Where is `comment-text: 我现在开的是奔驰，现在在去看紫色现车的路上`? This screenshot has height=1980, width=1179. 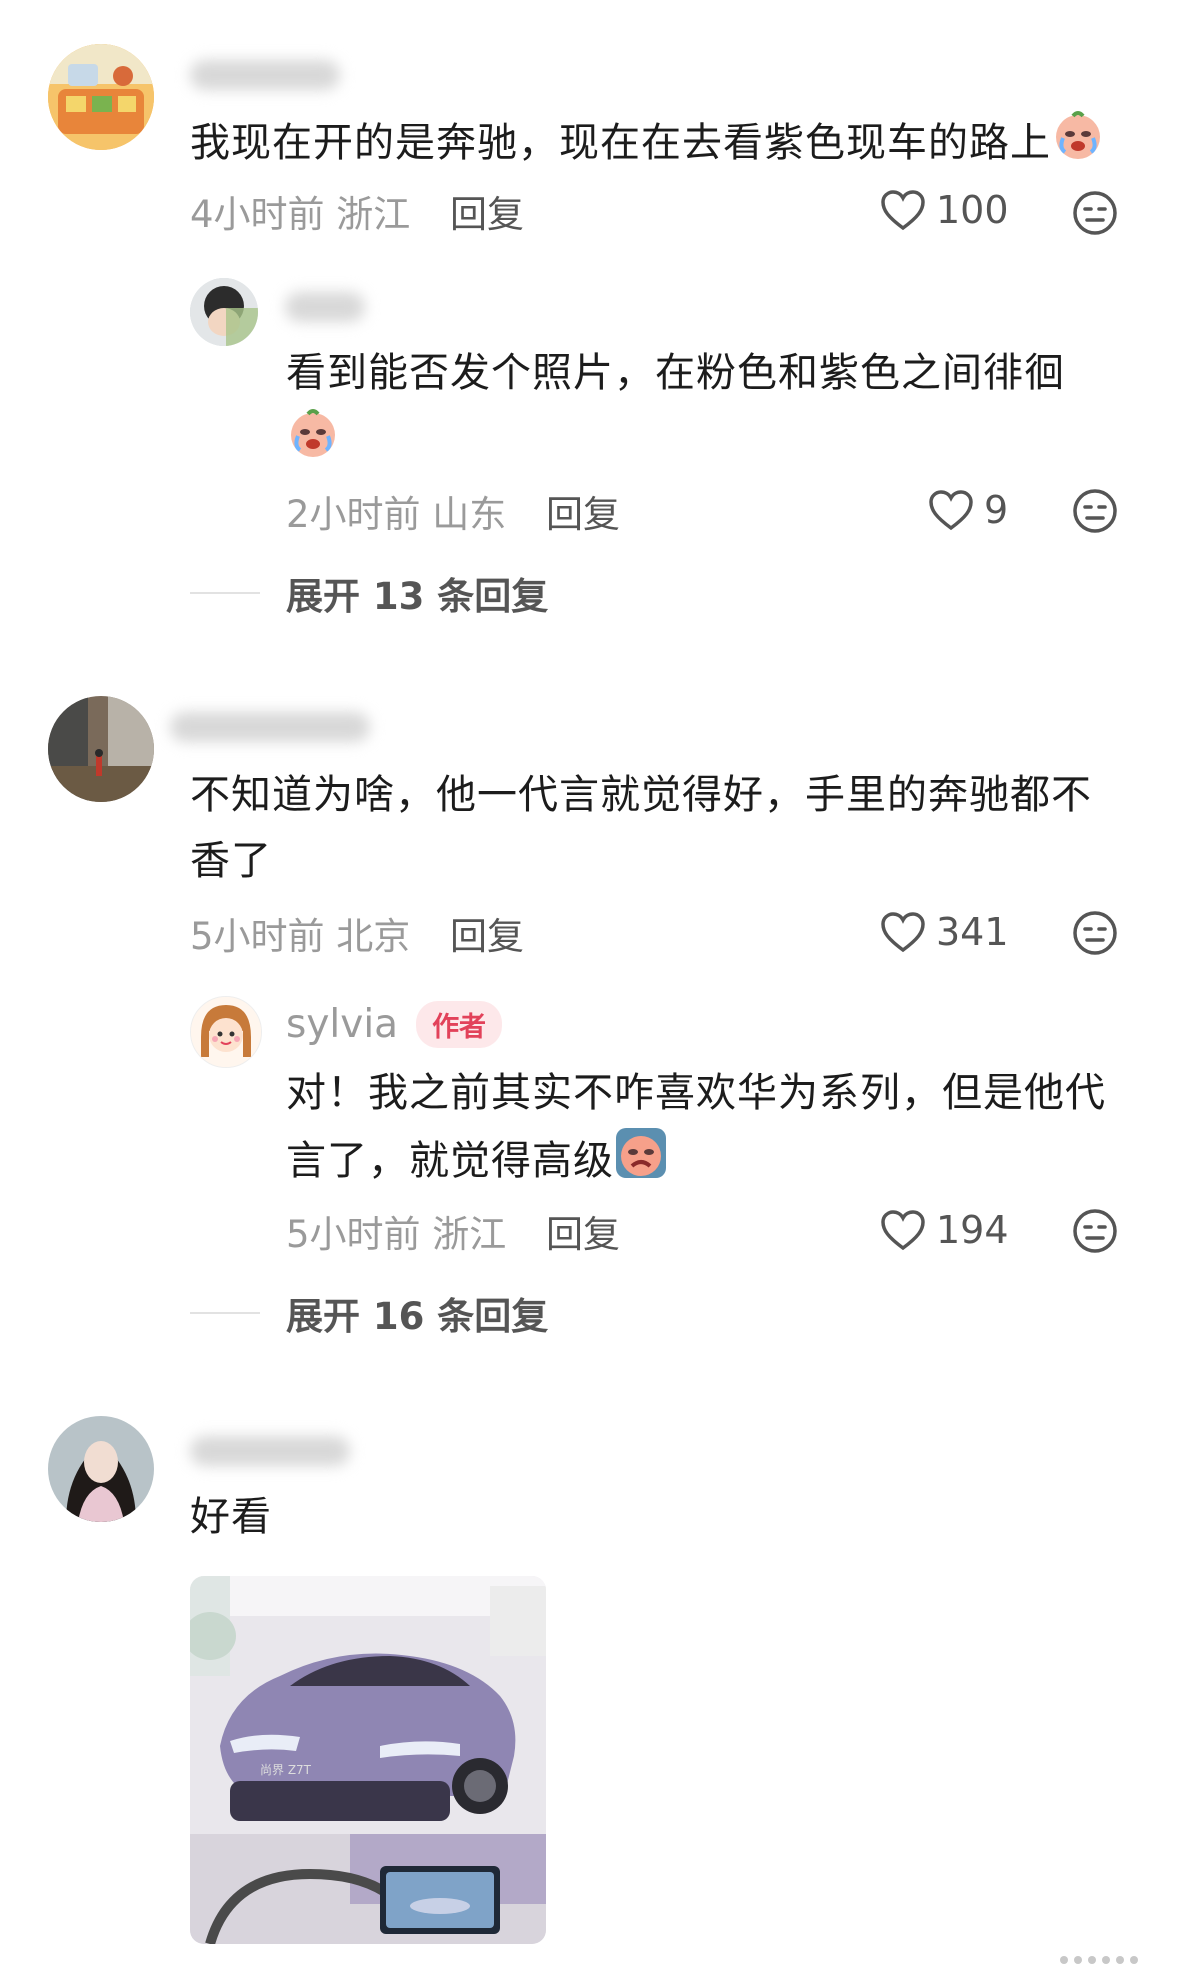 comment-text: 我现在开的是奔驰，现在在去看紫色现车的路上 is located at coordinates (660, 145).